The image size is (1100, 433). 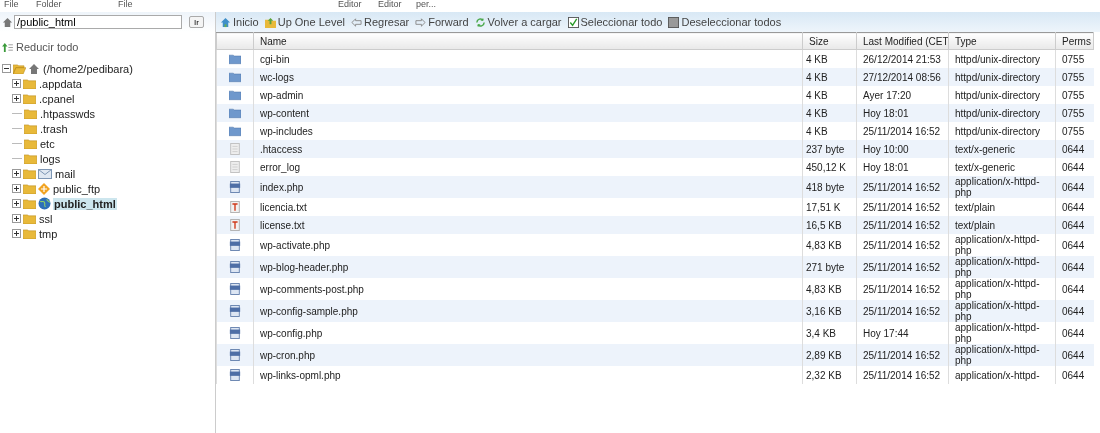 I want to click on text-file-icon, so click(x=235, y=207).